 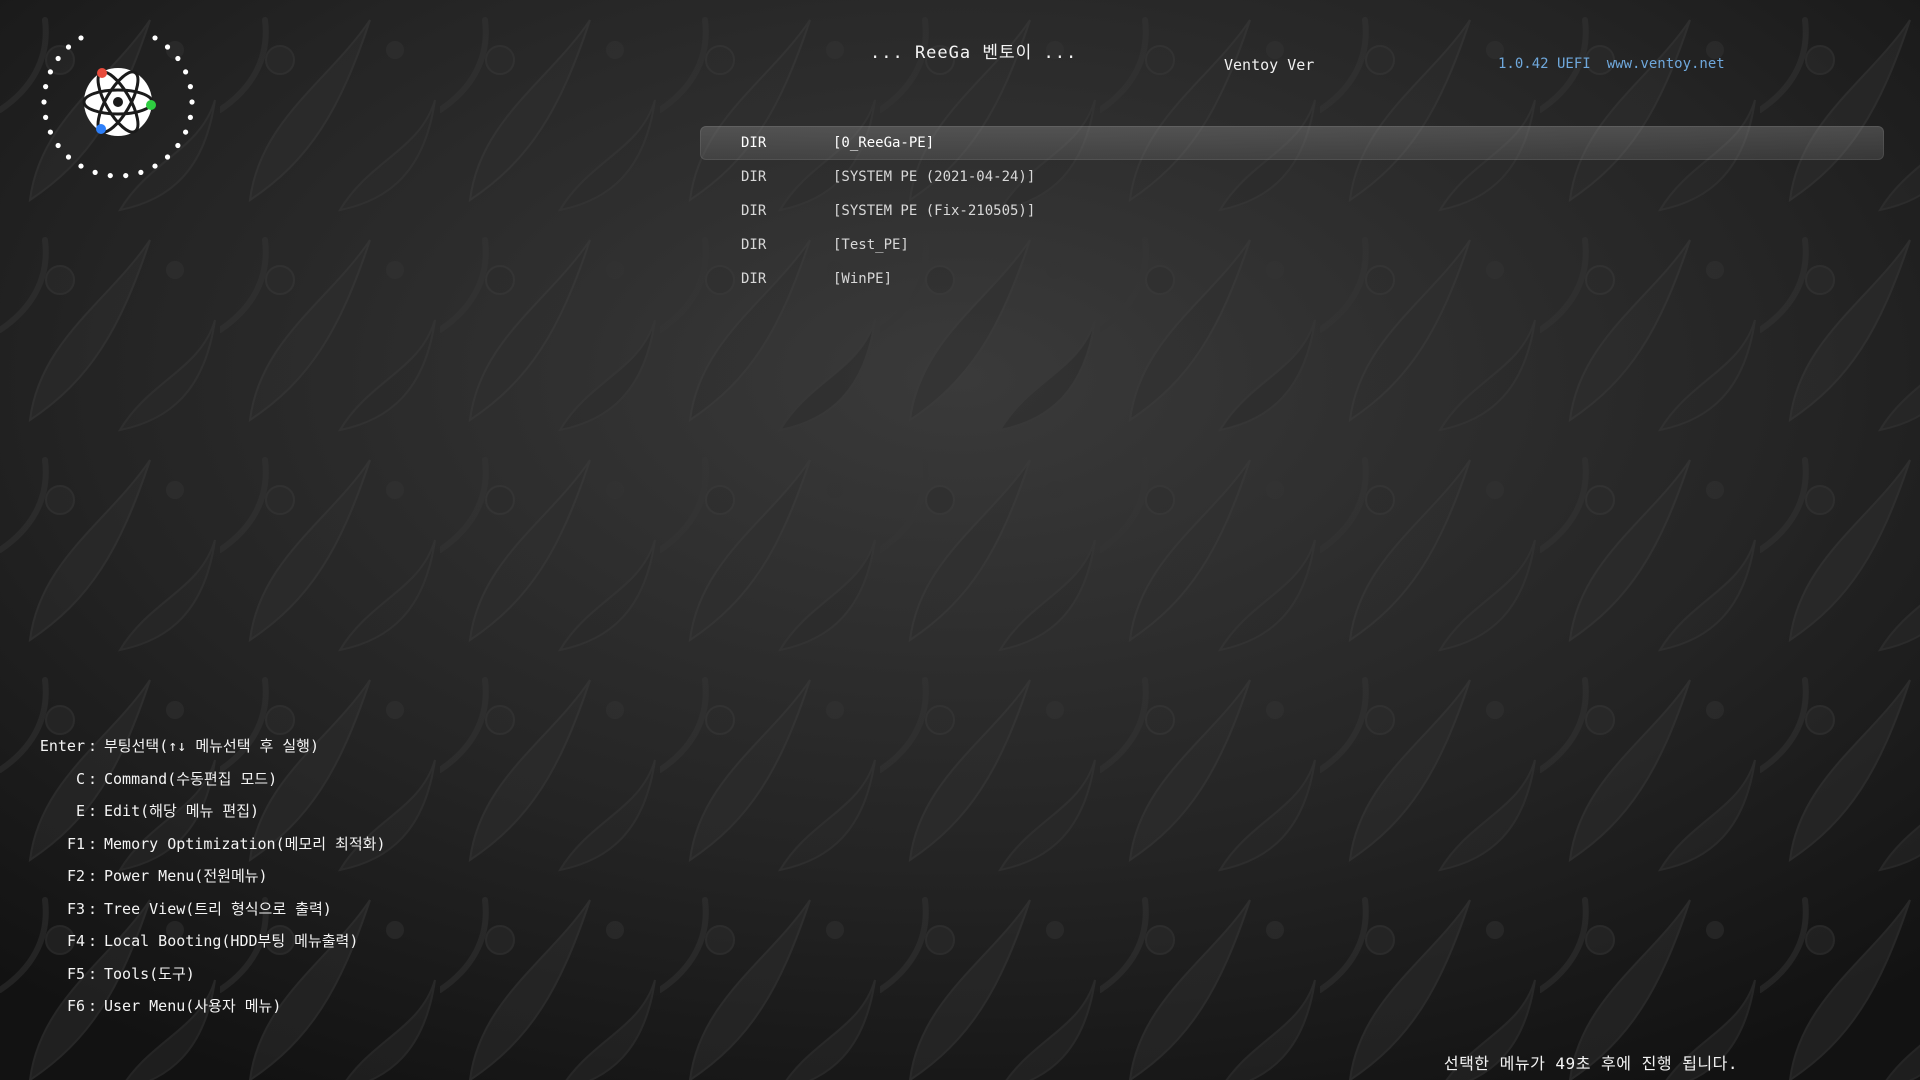 What do you see at coordinates (1269, 65) in the screenshot?
I see `version-label: Ventoy Ver` at bounding box center [1269, 65].